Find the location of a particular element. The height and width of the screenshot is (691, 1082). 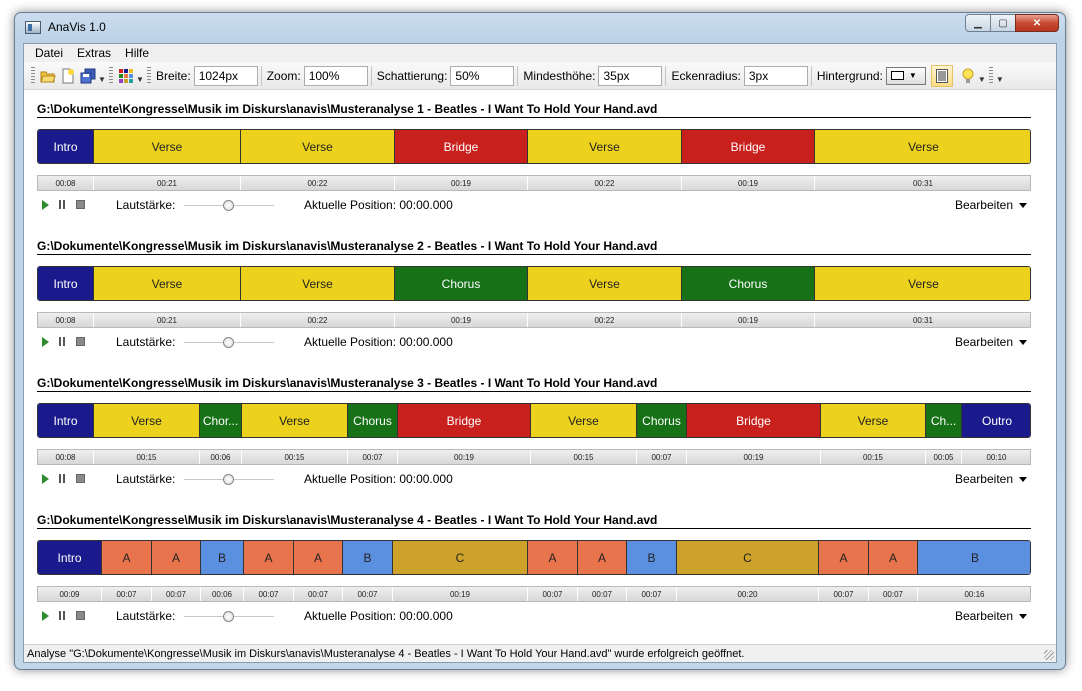

segment-duration: 00:07 is located at coordinates (373, 457).